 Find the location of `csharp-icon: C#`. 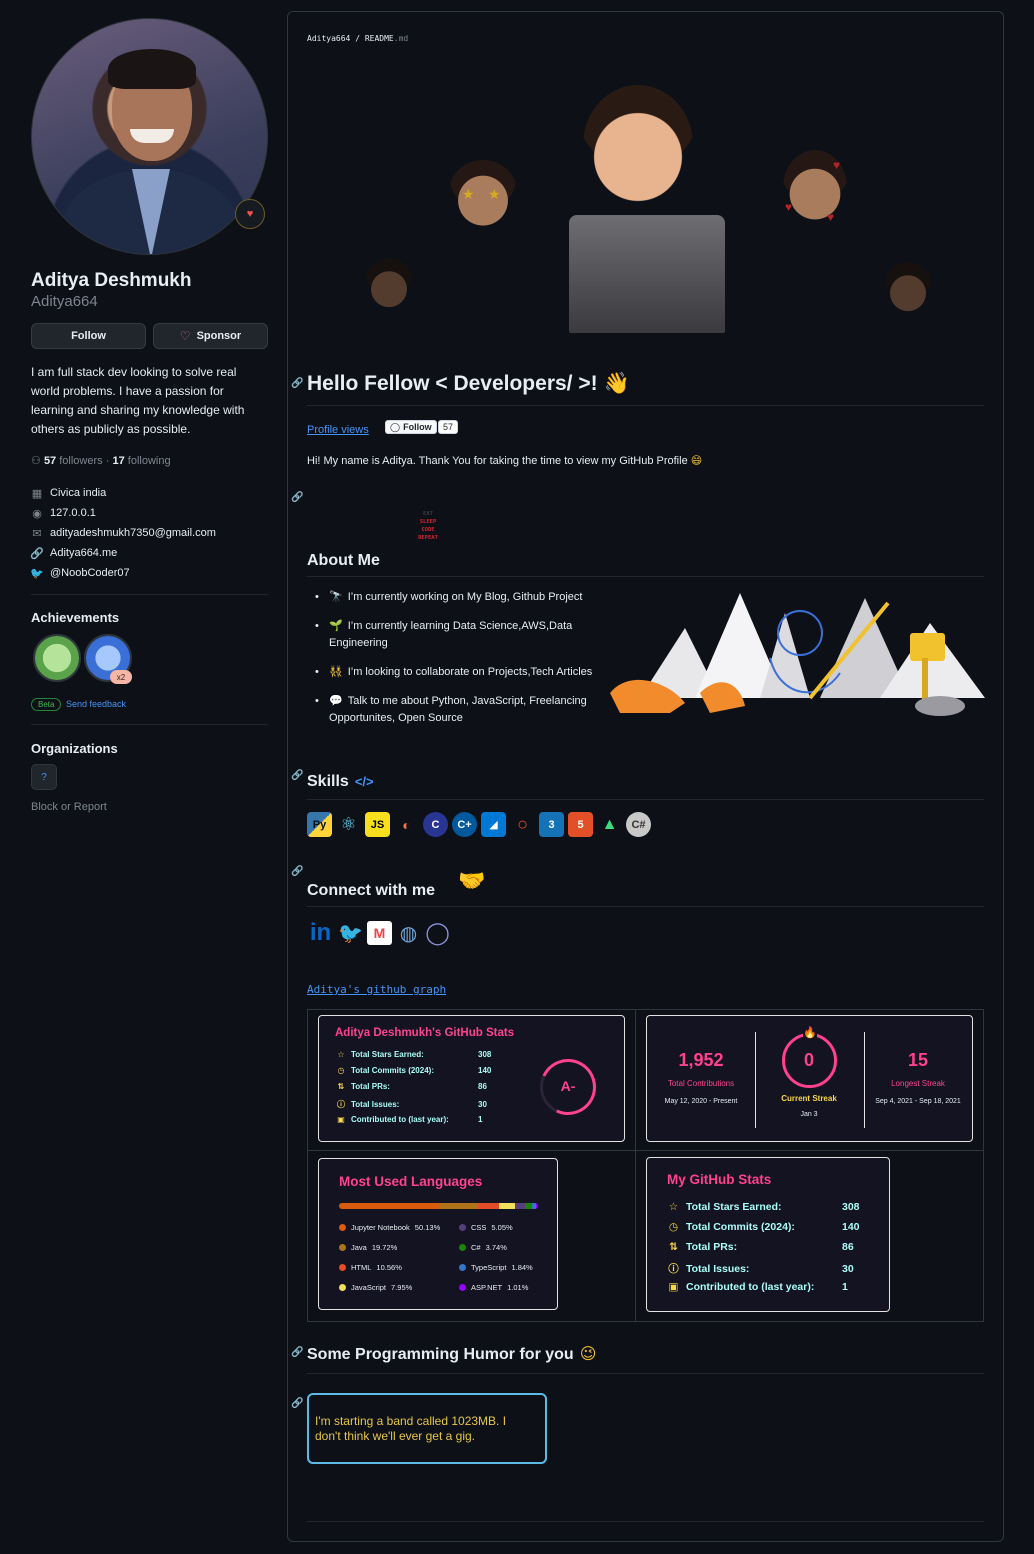

csharp-icon: C# is located at coordinates (638, 824).